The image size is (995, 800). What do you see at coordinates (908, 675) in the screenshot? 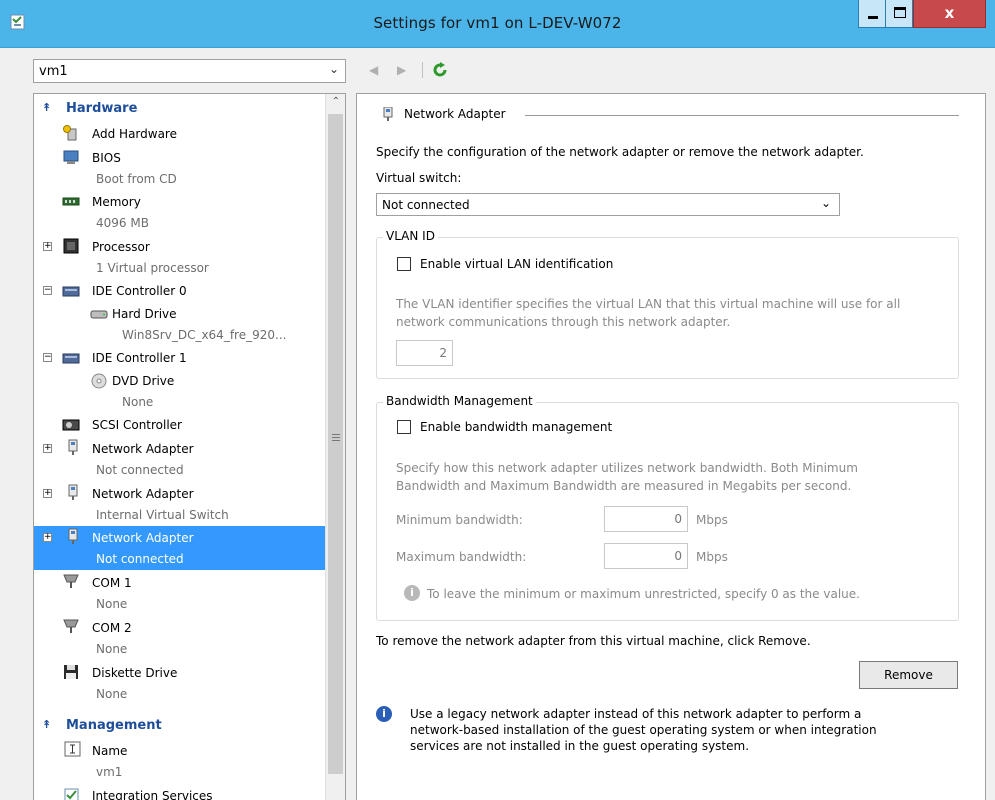
I see `remove-button: Remove` at bounding box center [908, 675].